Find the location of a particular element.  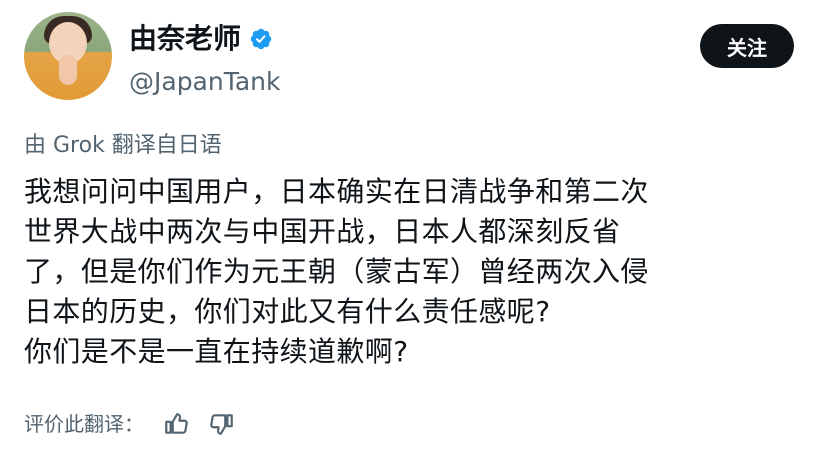

display-name-row: 由奈老师 is located at coordinates (201, 39).